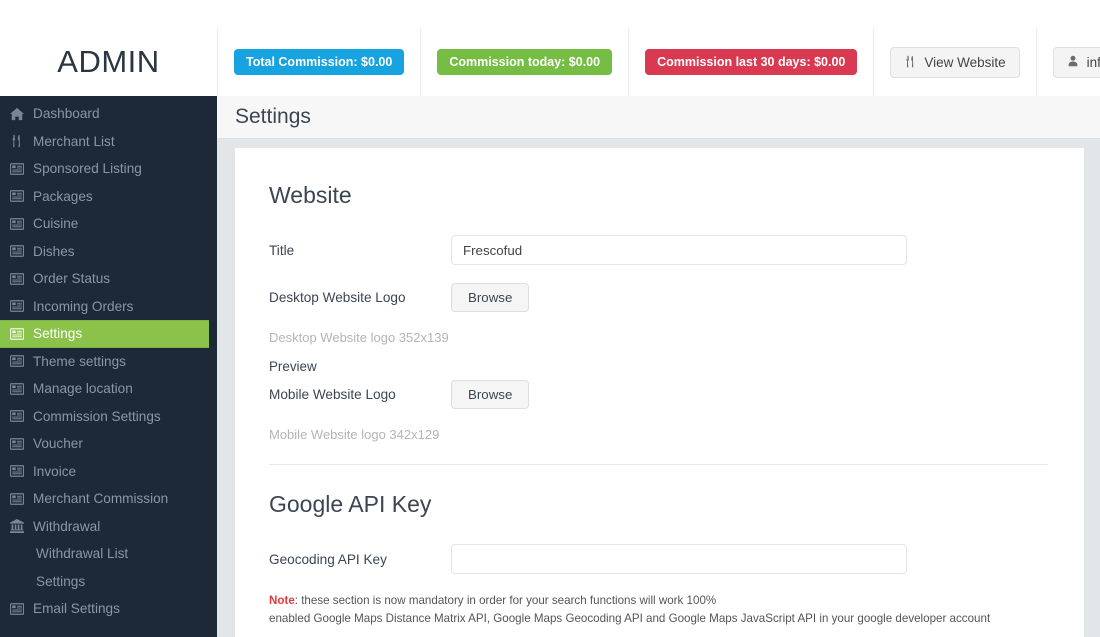  Describe the element at coordinates (97, 416) in the screenshot. I see `sidebar-item-label: Commission Settings` at that location.